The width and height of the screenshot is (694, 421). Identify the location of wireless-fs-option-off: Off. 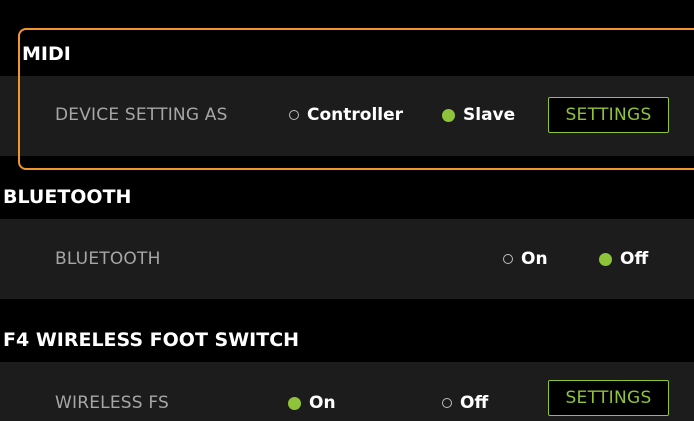
(465, 403).